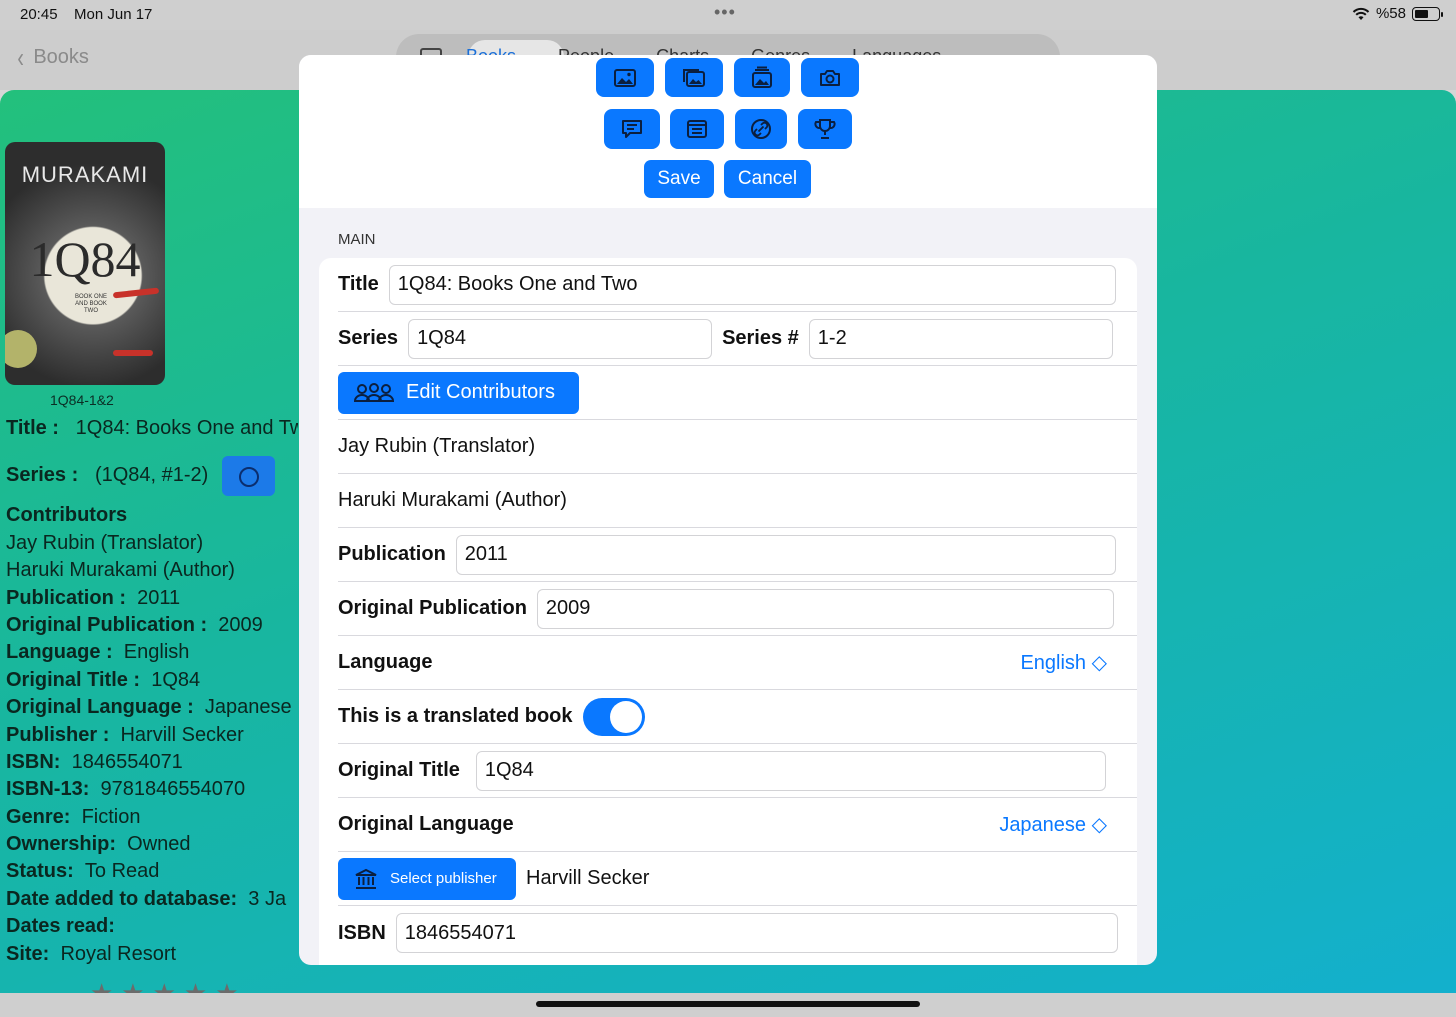  I want to click on detail-label: Dates read:, so click(60, 926).